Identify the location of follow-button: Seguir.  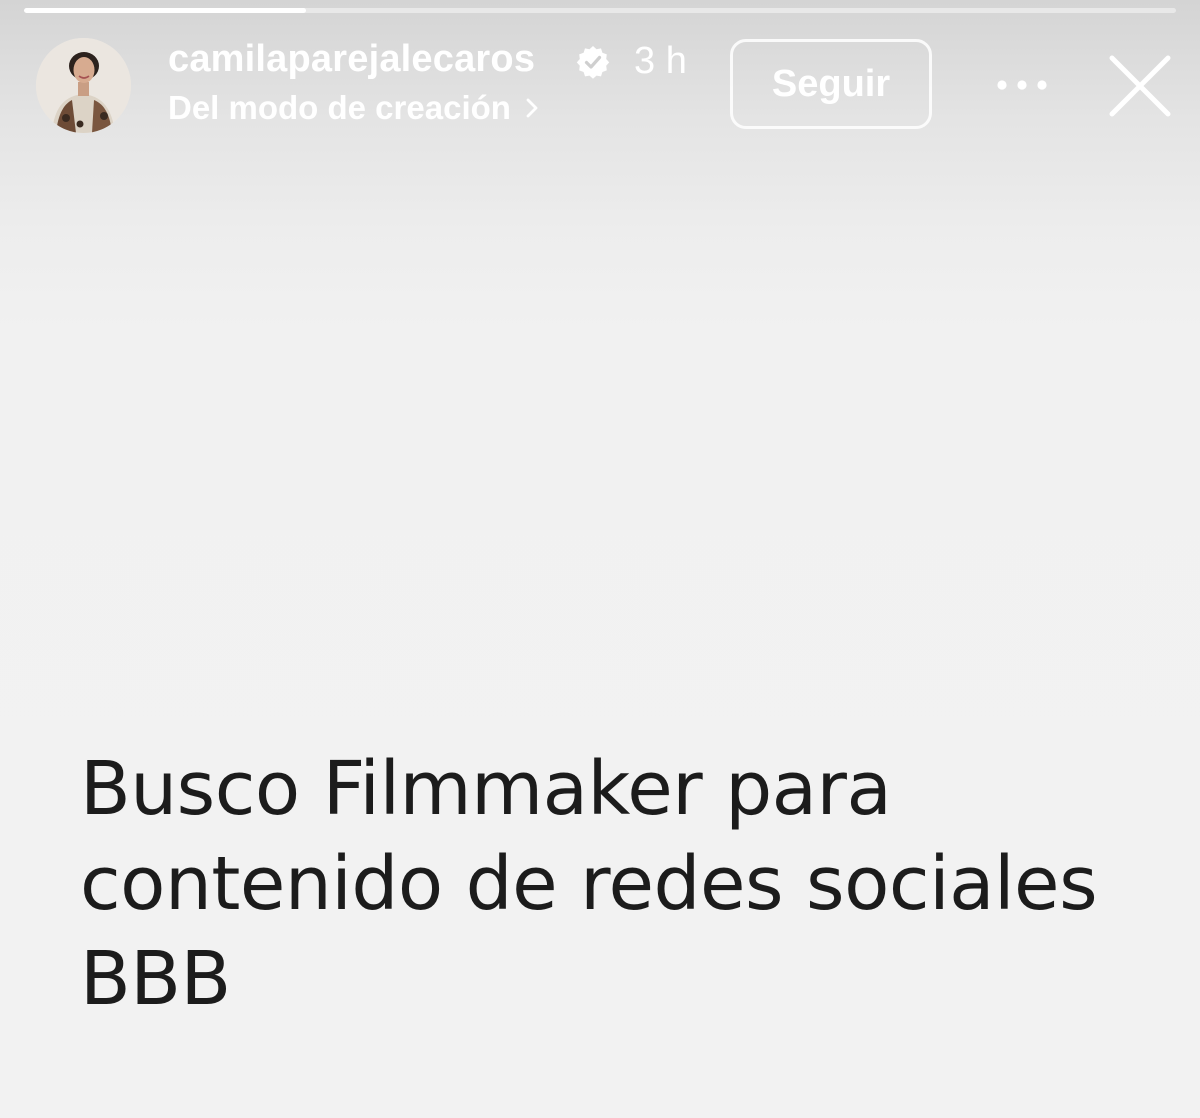
(831, 84).